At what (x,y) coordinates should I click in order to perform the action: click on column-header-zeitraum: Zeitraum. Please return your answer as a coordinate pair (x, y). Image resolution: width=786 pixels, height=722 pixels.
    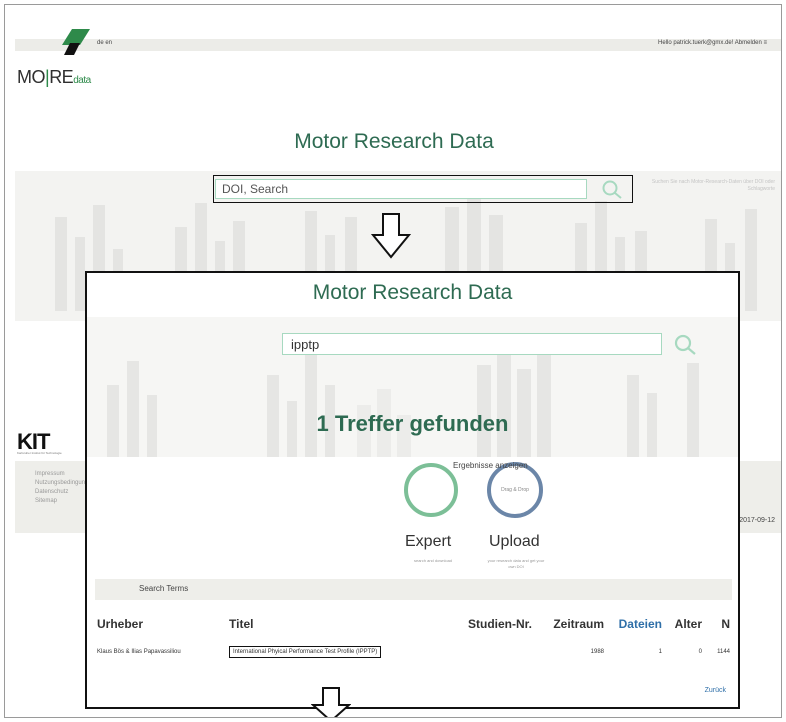
    Looking at the image, I should click on (570, 624).